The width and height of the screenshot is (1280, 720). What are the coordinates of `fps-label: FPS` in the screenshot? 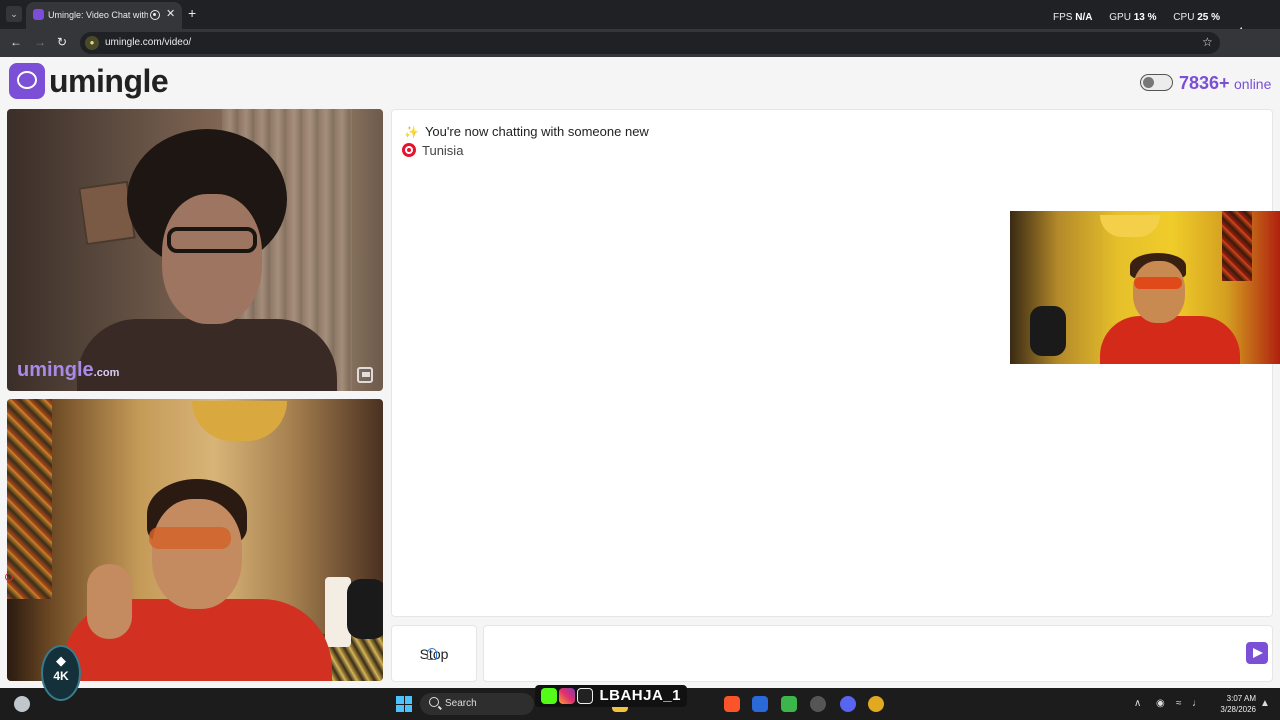 It's located at (1063, 17).